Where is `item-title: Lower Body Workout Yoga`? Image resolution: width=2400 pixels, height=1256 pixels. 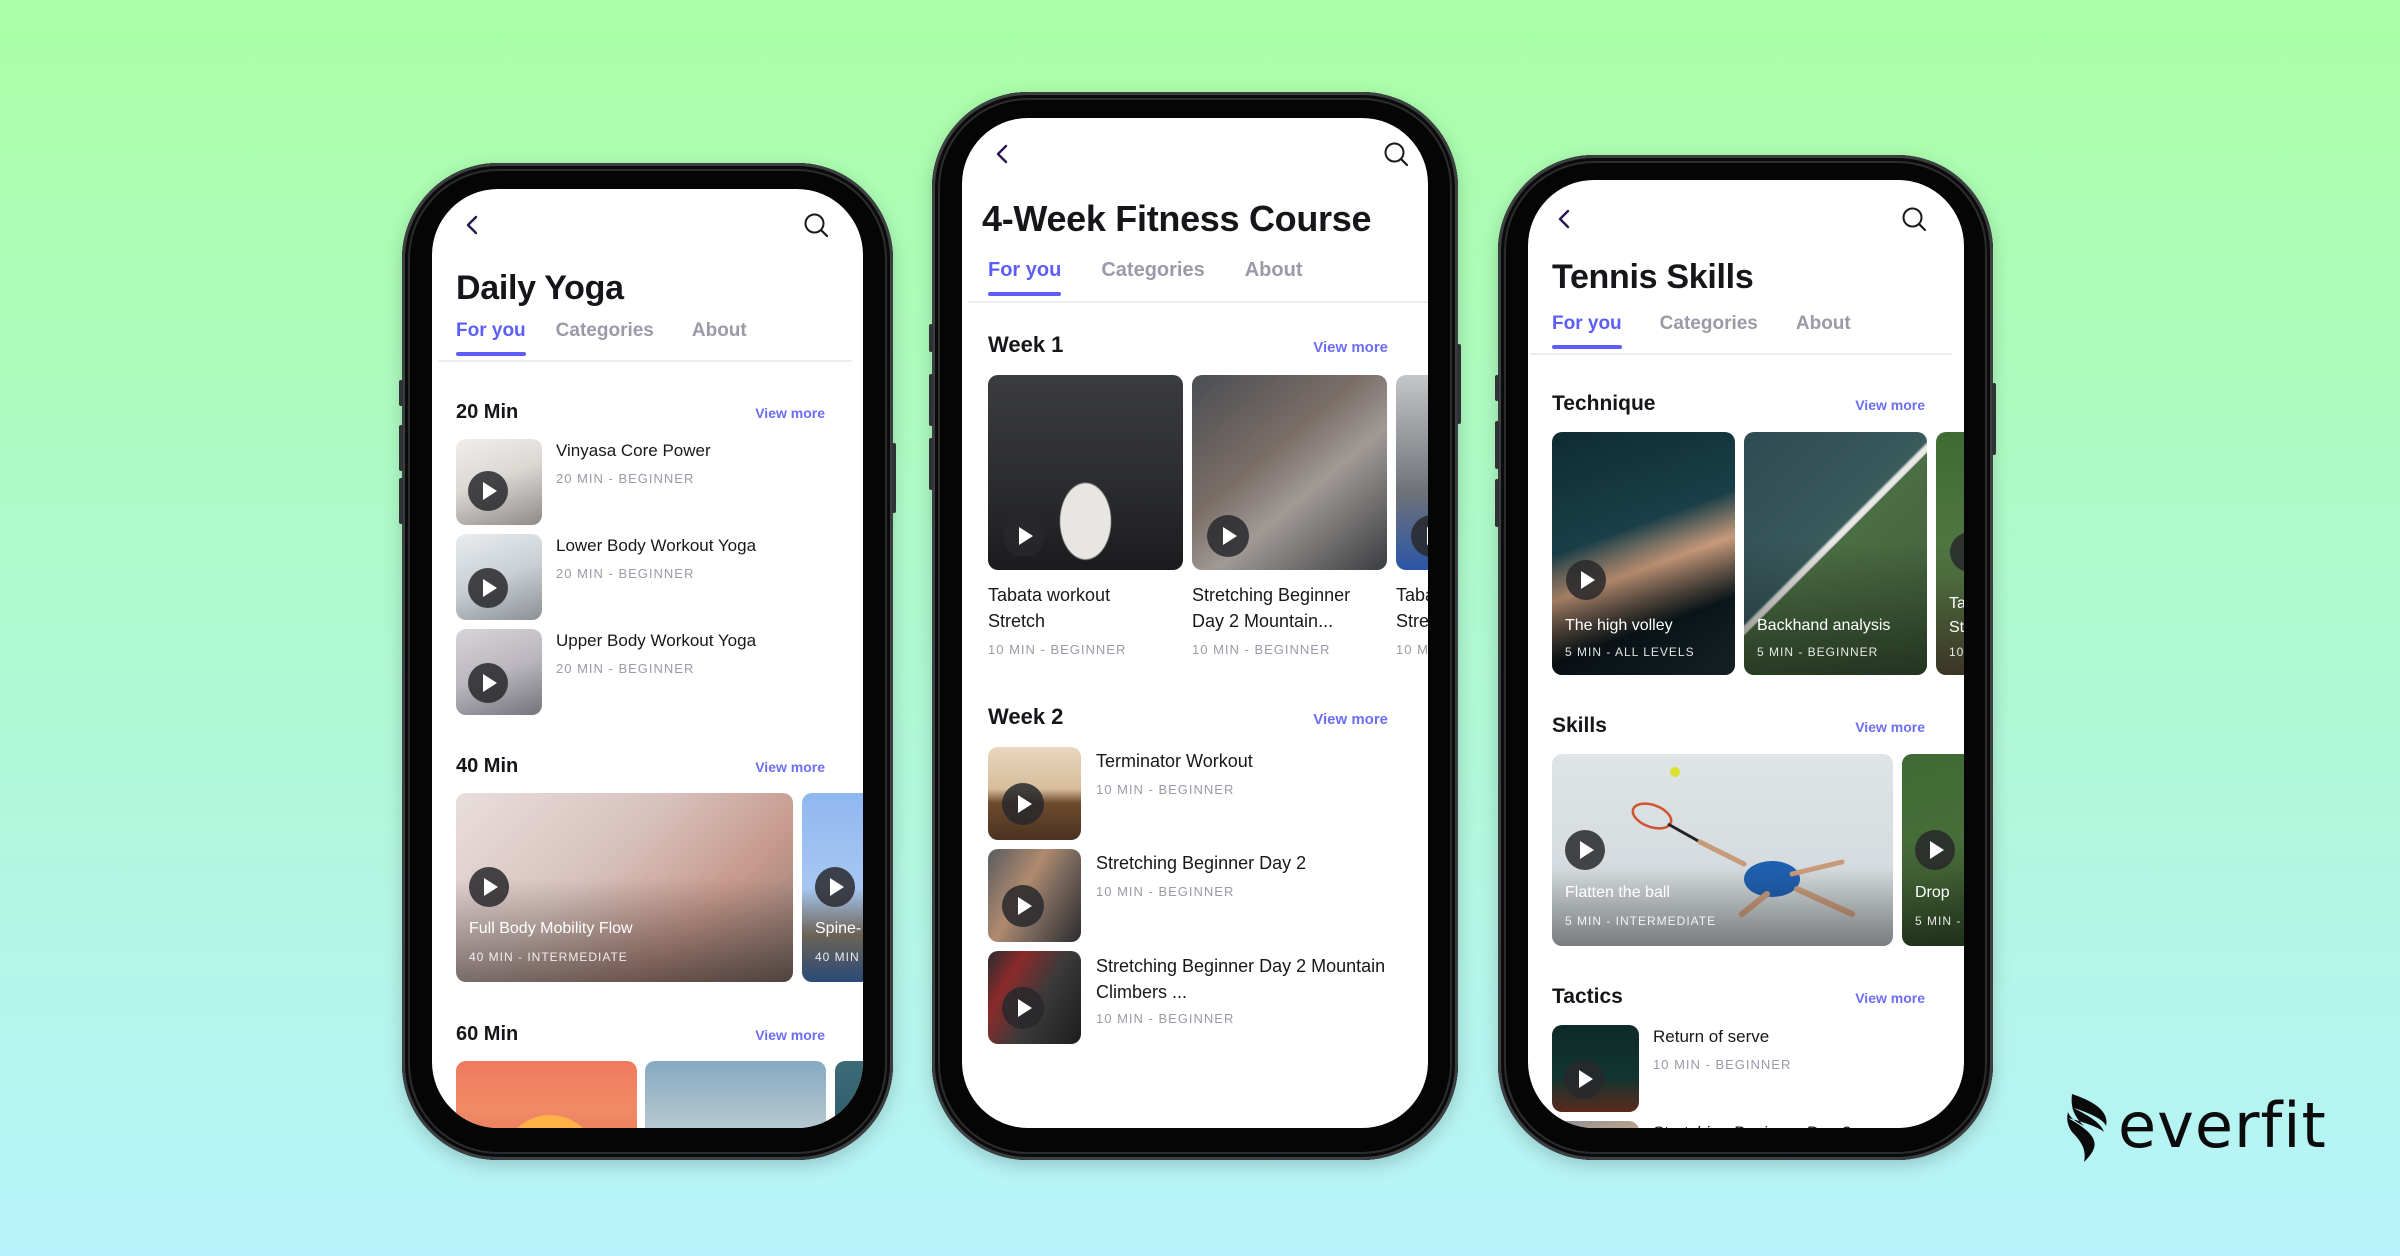 item-title: Lower Body Workout Yoga is located at coordinates (656, 545).